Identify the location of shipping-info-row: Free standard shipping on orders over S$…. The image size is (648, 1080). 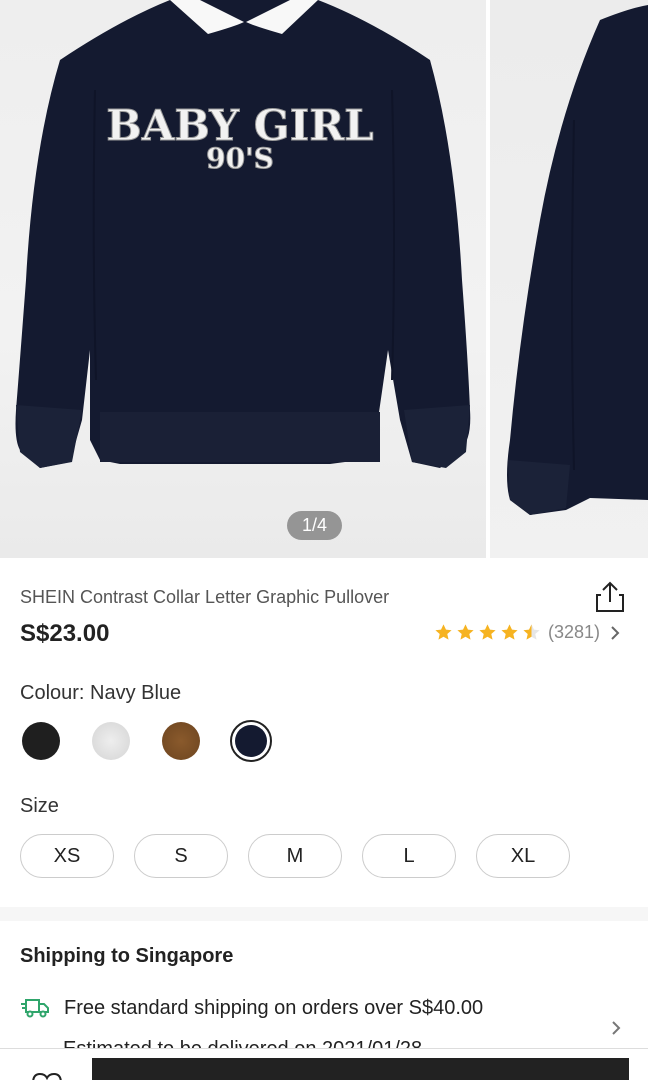
(251, 1008).